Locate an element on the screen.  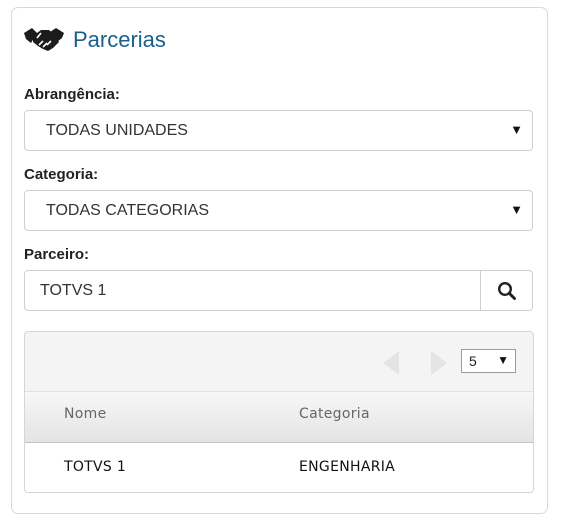
search-icon is located at coordinates (506, 290).